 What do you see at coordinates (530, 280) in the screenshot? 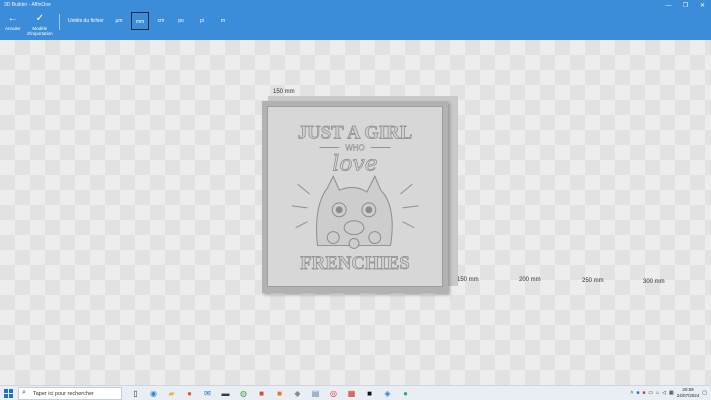
I see `ruler-label-200: 200 mm` at bounding box center [530, 280].